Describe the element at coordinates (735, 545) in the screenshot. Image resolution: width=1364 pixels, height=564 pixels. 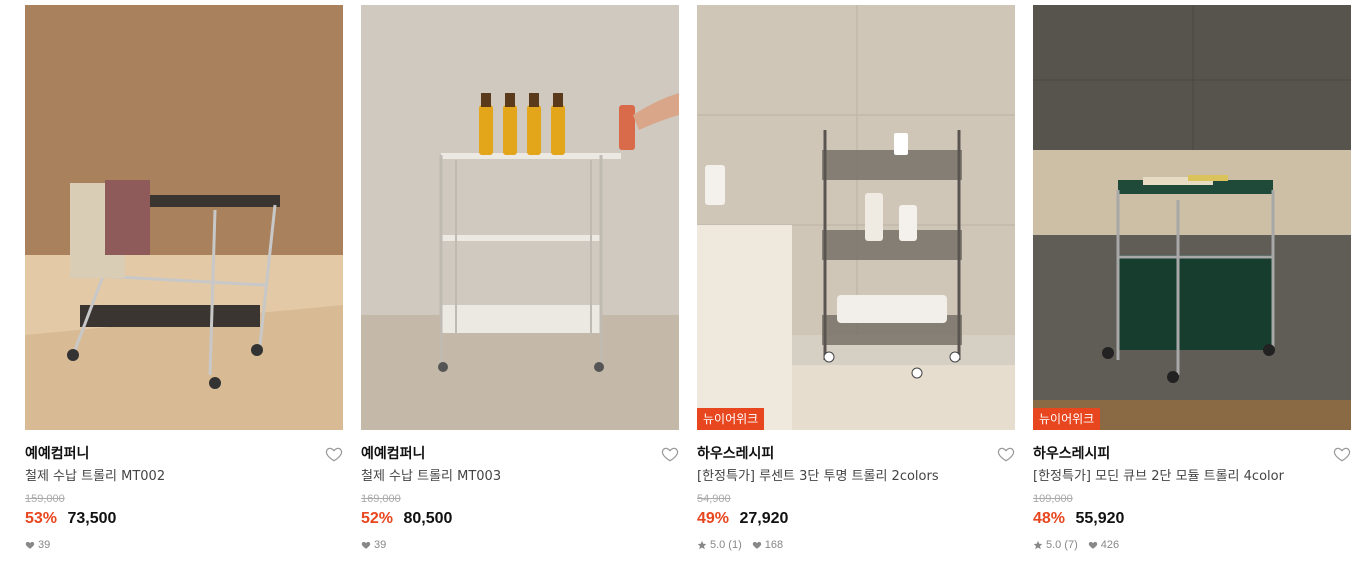
I see `review-count: (1)` at that location.